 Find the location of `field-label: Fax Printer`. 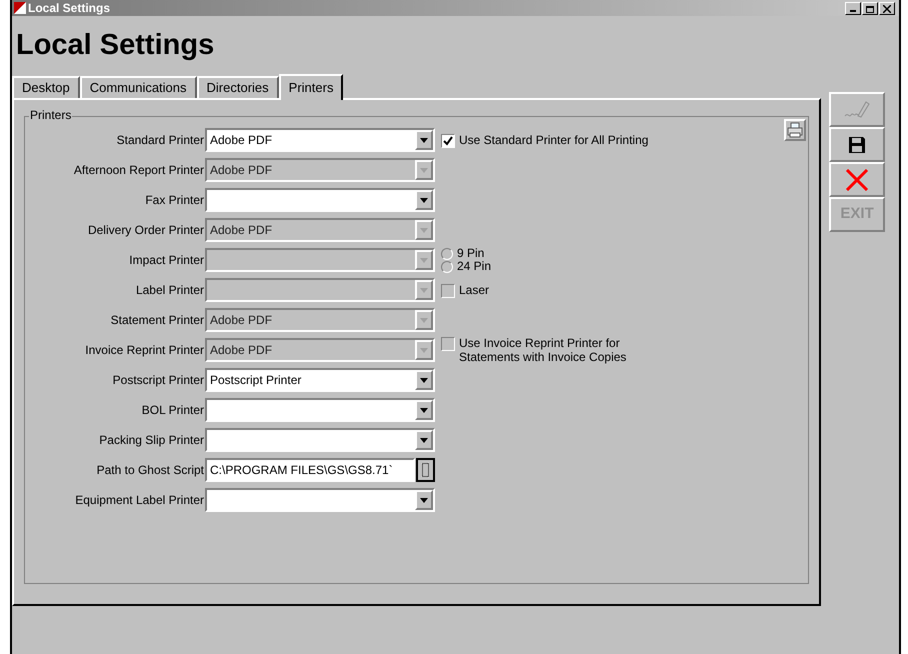

field-label: Fax Printer is located at coordinates (174, 200).